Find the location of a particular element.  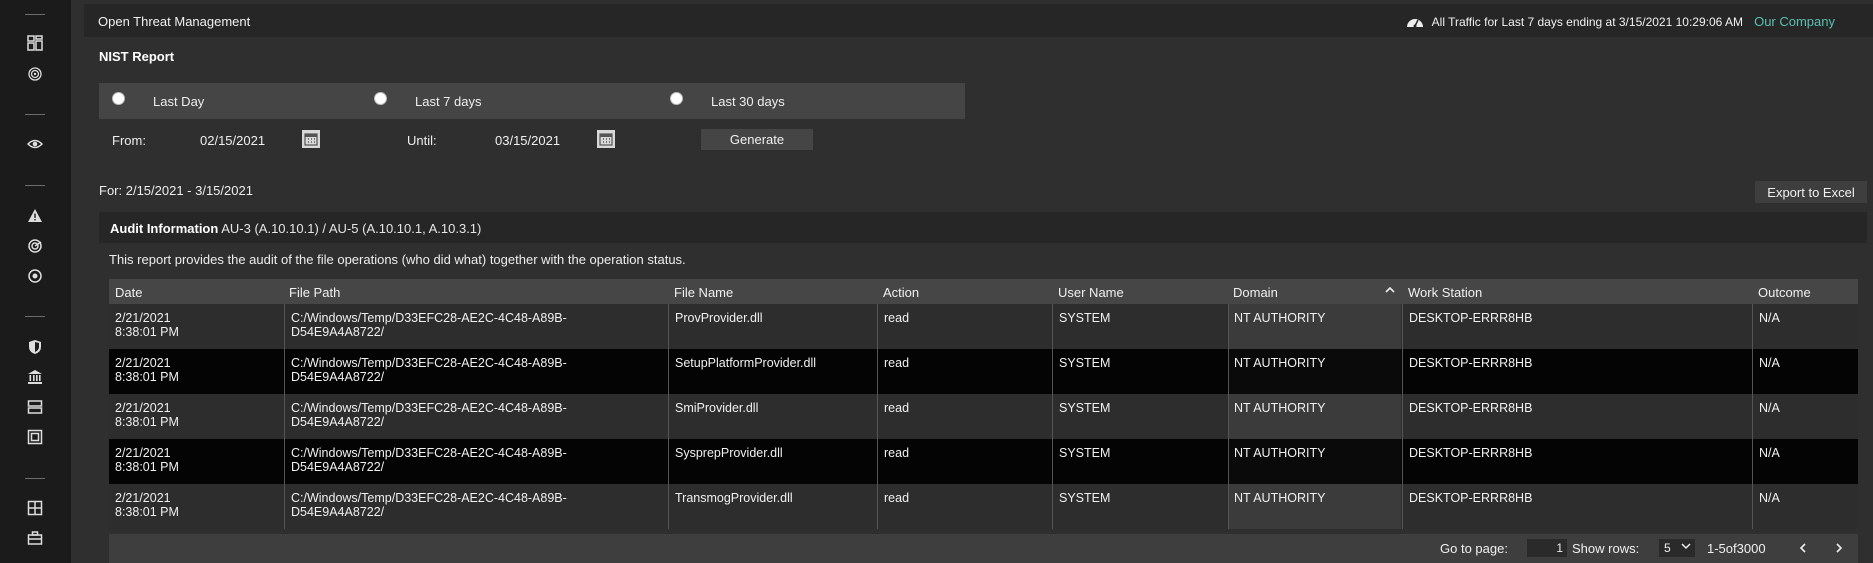

company-link: Our Company is located at coordinates (1794, 21).